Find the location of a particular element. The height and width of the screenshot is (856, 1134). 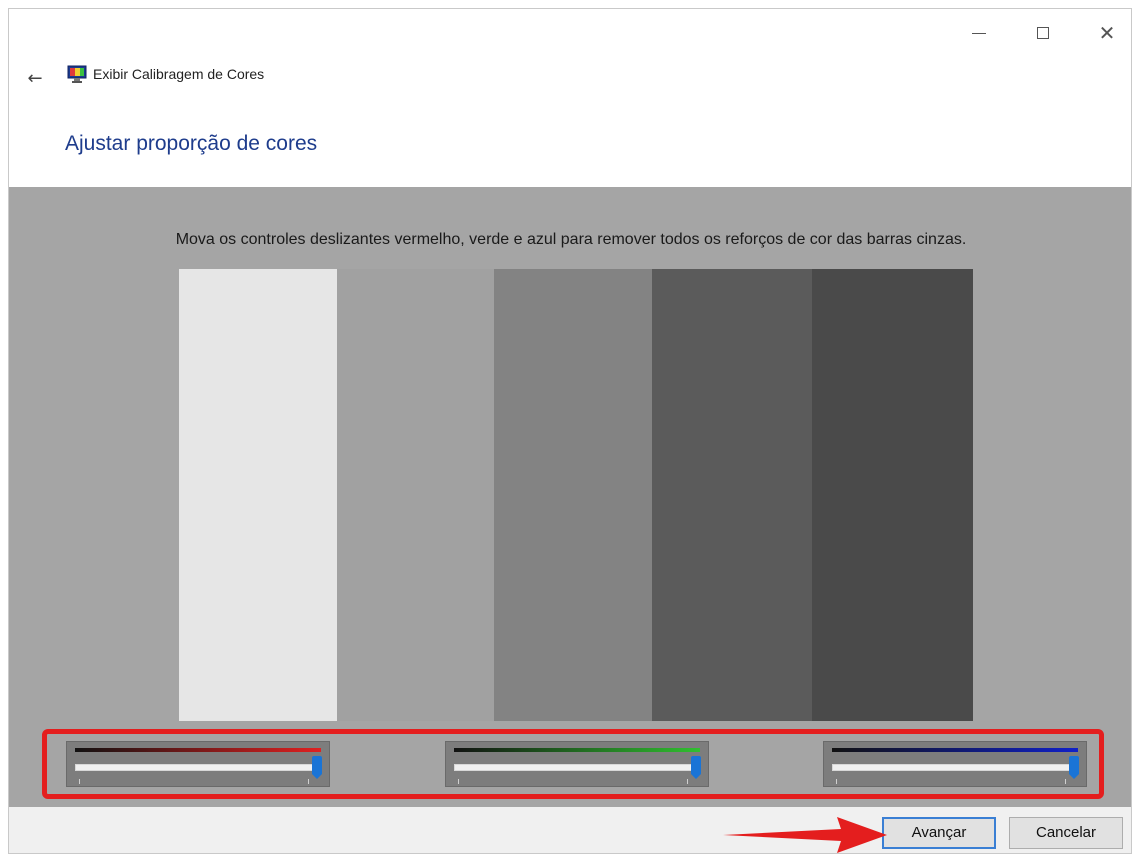

maximize-icon is located at coordinates (1043, 33).